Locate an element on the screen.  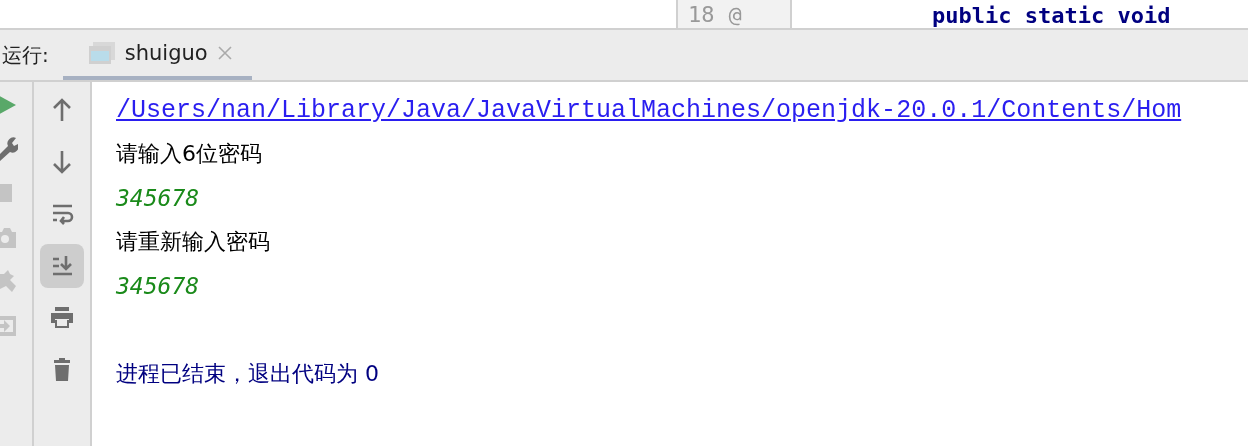
printer-icon is located at coordinates (62, 318).